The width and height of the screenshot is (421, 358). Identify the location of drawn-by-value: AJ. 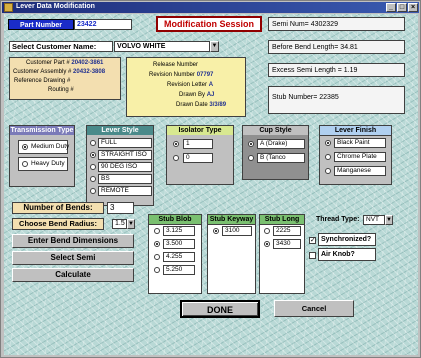
(211, 95).